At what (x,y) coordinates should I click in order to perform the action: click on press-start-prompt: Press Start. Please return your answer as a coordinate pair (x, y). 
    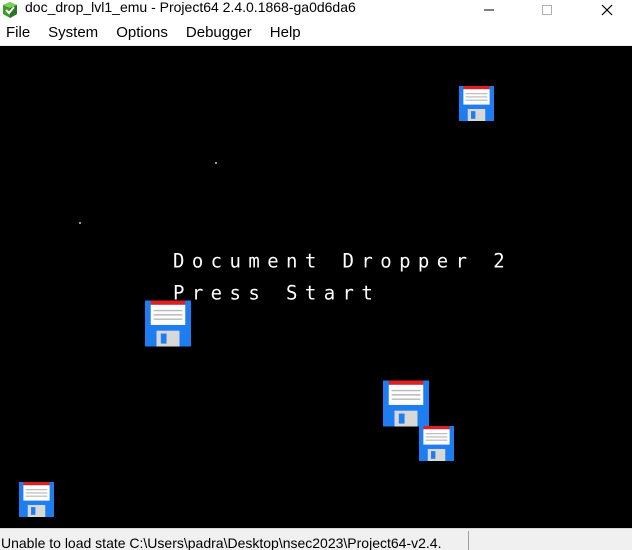
    Looking at the image, I should click on (277, 293).